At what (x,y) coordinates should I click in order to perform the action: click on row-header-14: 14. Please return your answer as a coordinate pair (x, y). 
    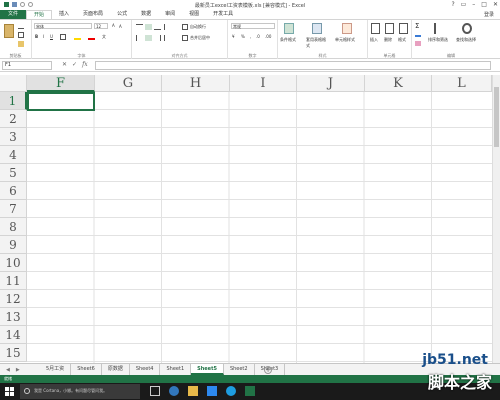
    Looking at the image, I should click on (13, 335).